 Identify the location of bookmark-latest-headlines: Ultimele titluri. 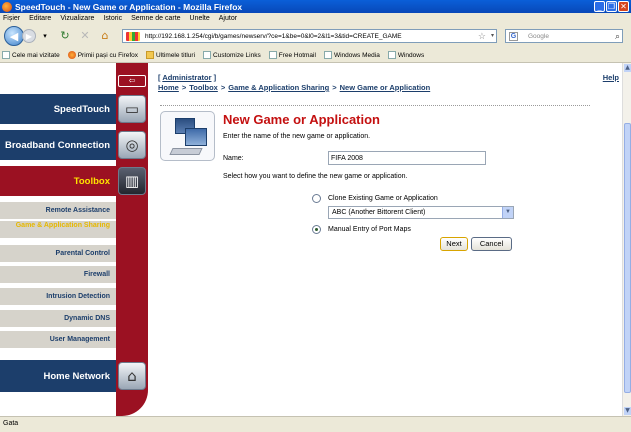
(170, 55).